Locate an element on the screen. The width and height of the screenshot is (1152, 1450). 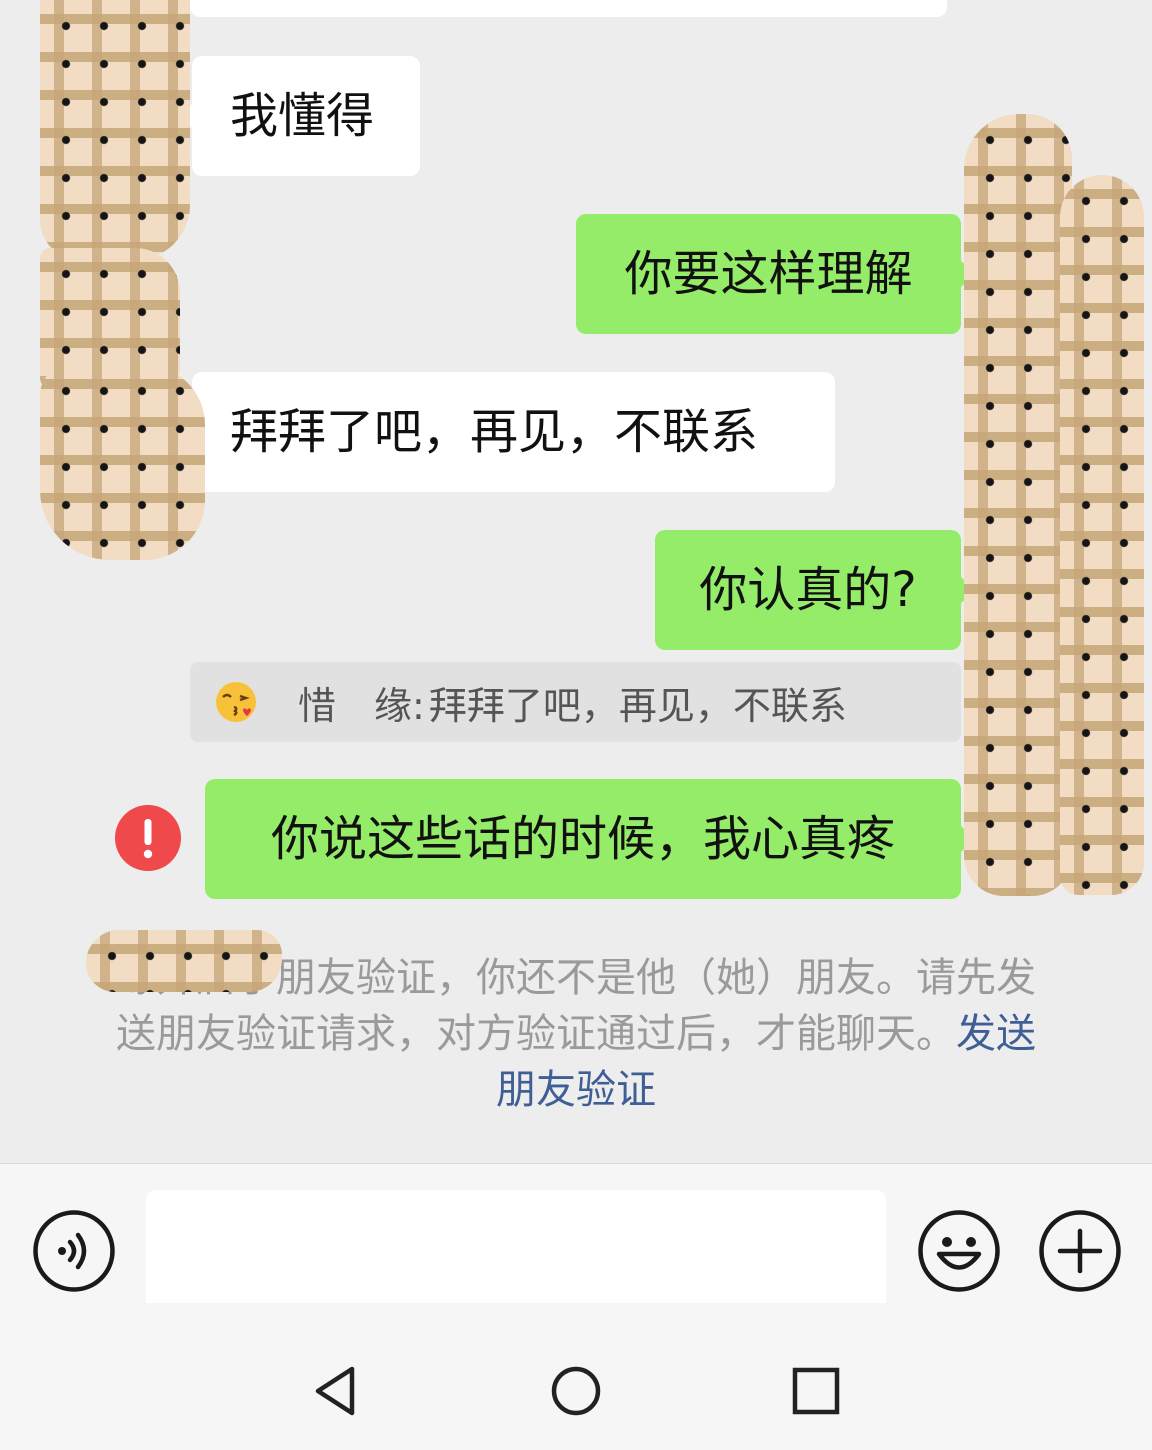
quote-text: 拜拜了吧，再见，不联系 is located at coordinates (637, 705).